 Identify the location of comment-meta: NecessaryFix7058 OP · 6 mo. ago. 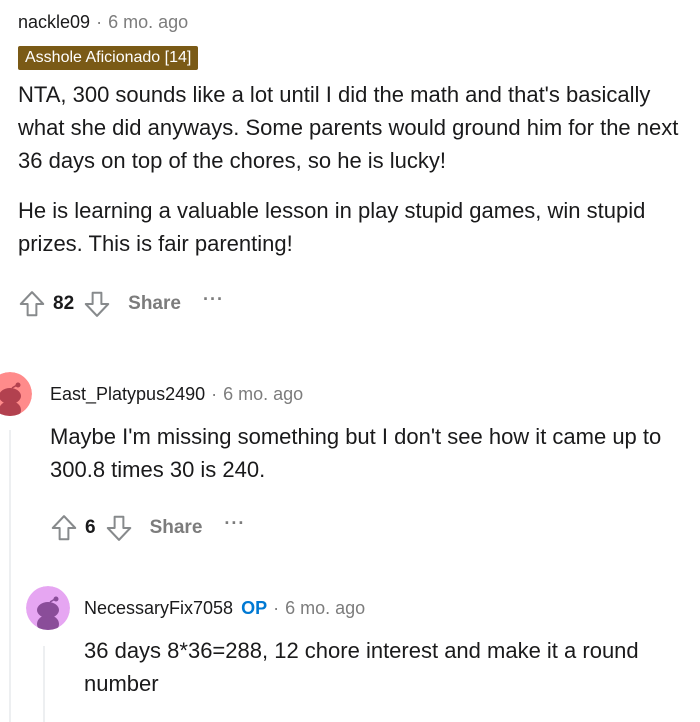
(387, 608).